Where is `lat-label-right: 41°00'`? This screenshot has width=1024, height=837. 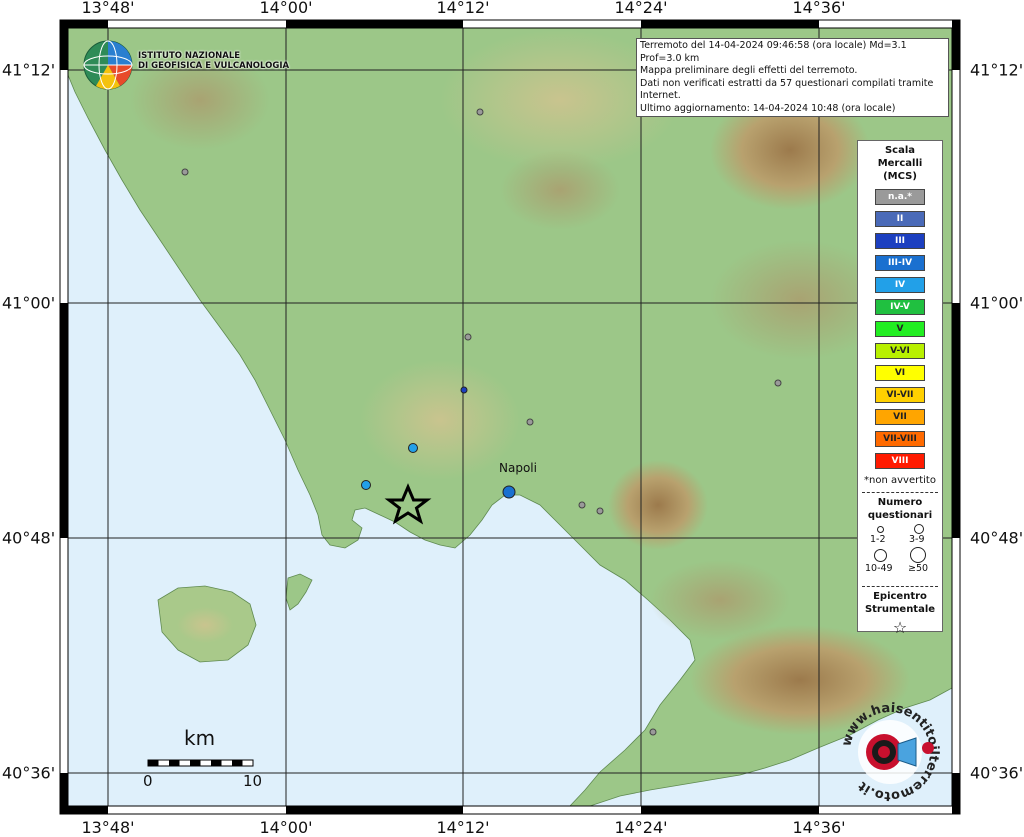 lat-label-right: 41°00' is located at coordinates (997, 303).